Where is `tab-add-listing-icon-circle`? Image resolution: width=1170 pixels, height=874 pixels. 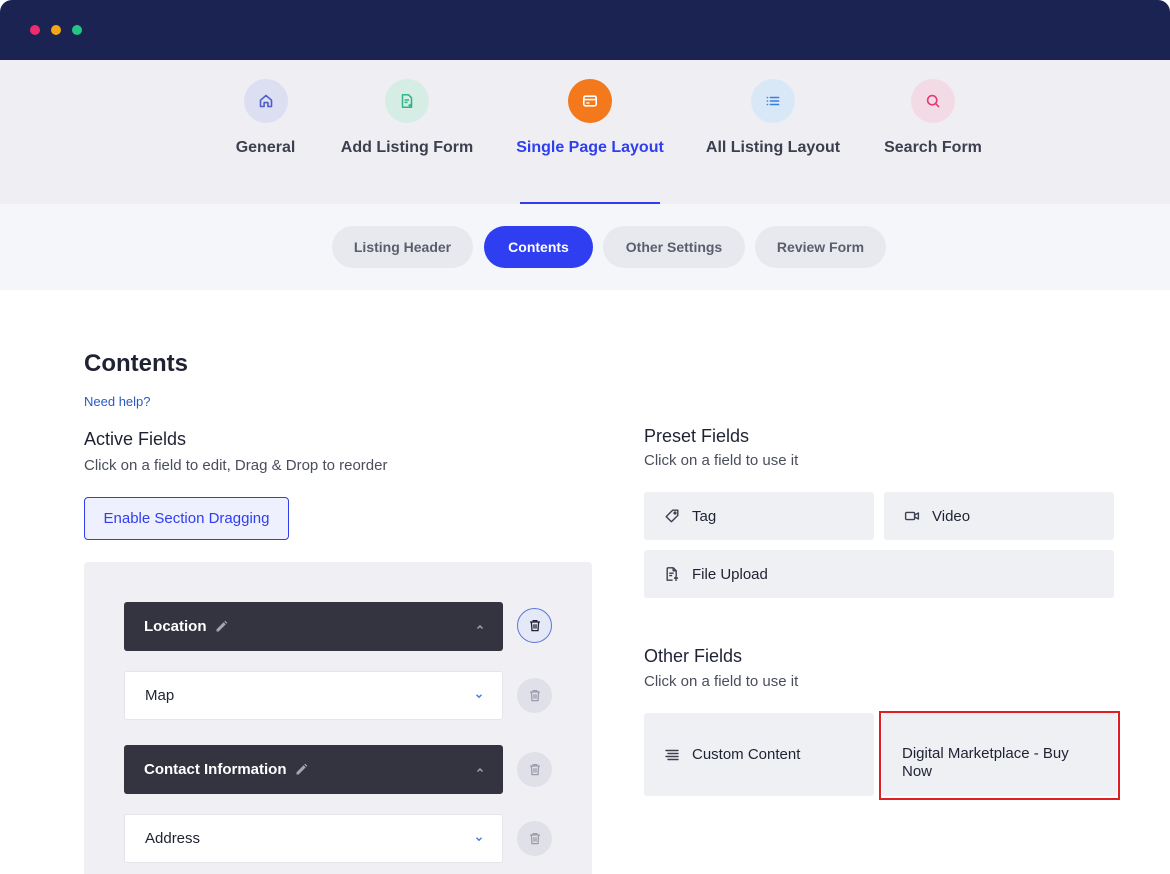 tab-add-listing-icon-circle is located at coordinates (407, 101).